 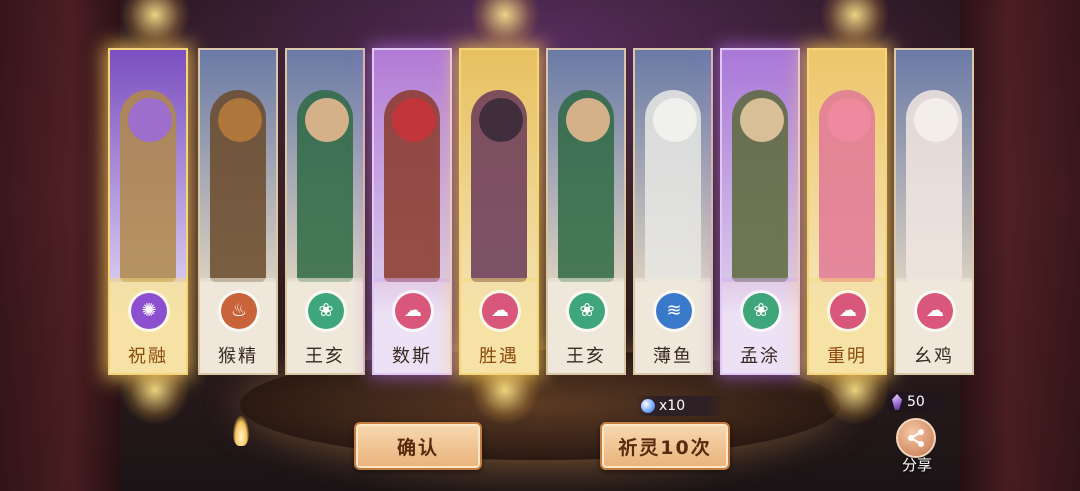 I want to click on hero-name: 薄鱼, so click(x=673, y=356).